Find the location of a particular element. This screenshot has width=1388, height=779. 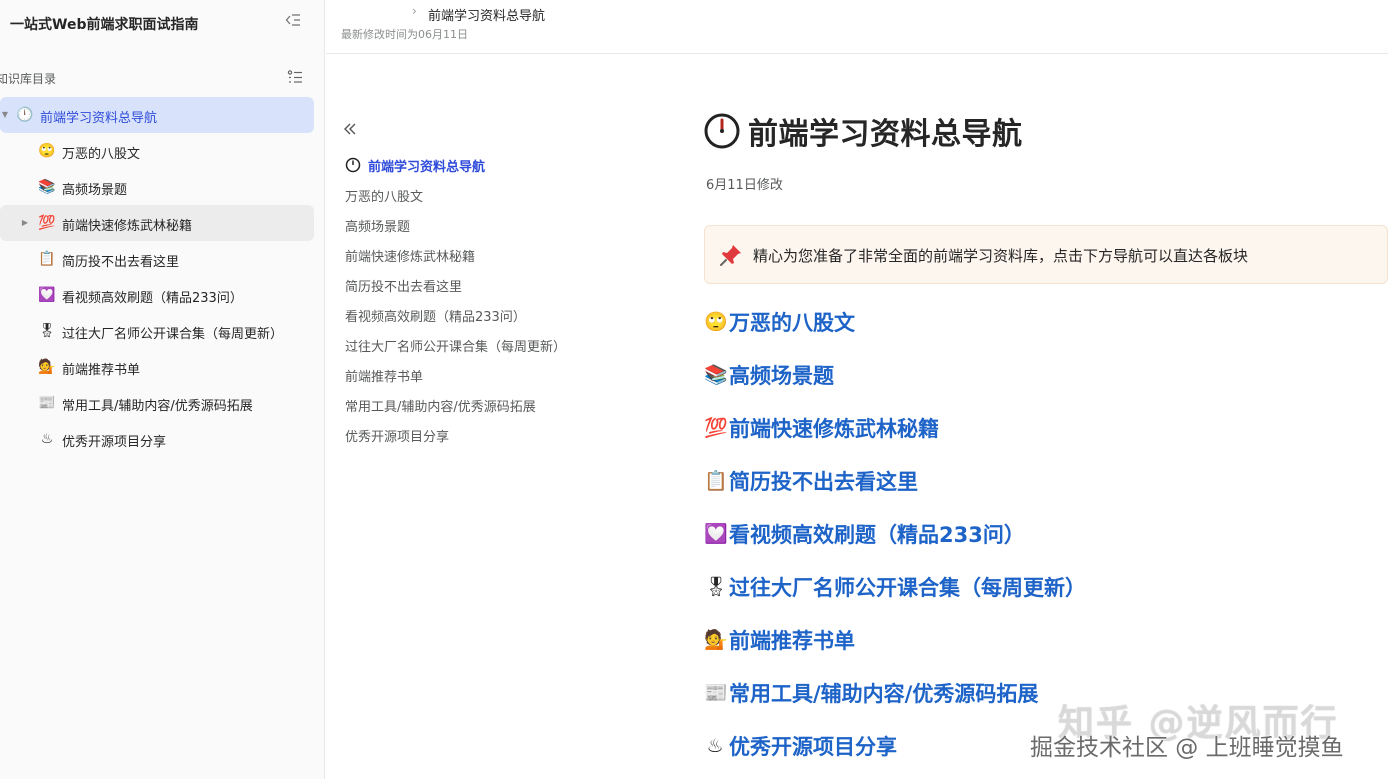

sidebar-item: 📰 常用工具/辅助内容/优秀源码拓展 is located at coordinates (157, 403).